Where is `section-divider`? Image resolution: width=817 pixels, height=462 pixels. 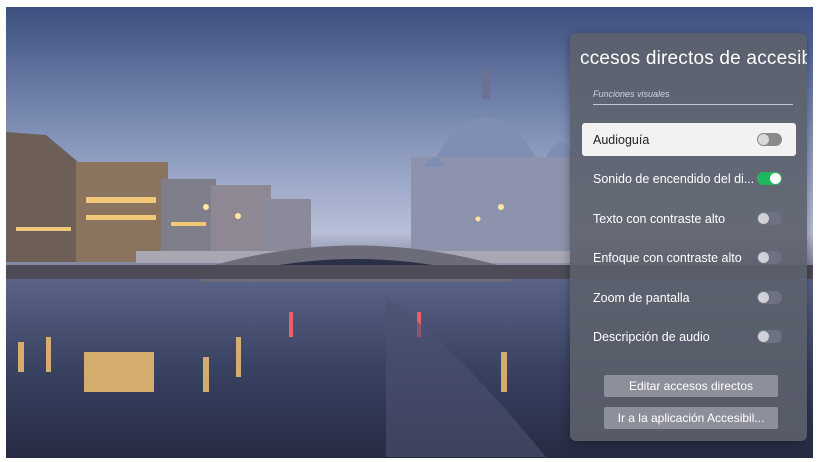 section-divider is located at coordinates (693, 104).